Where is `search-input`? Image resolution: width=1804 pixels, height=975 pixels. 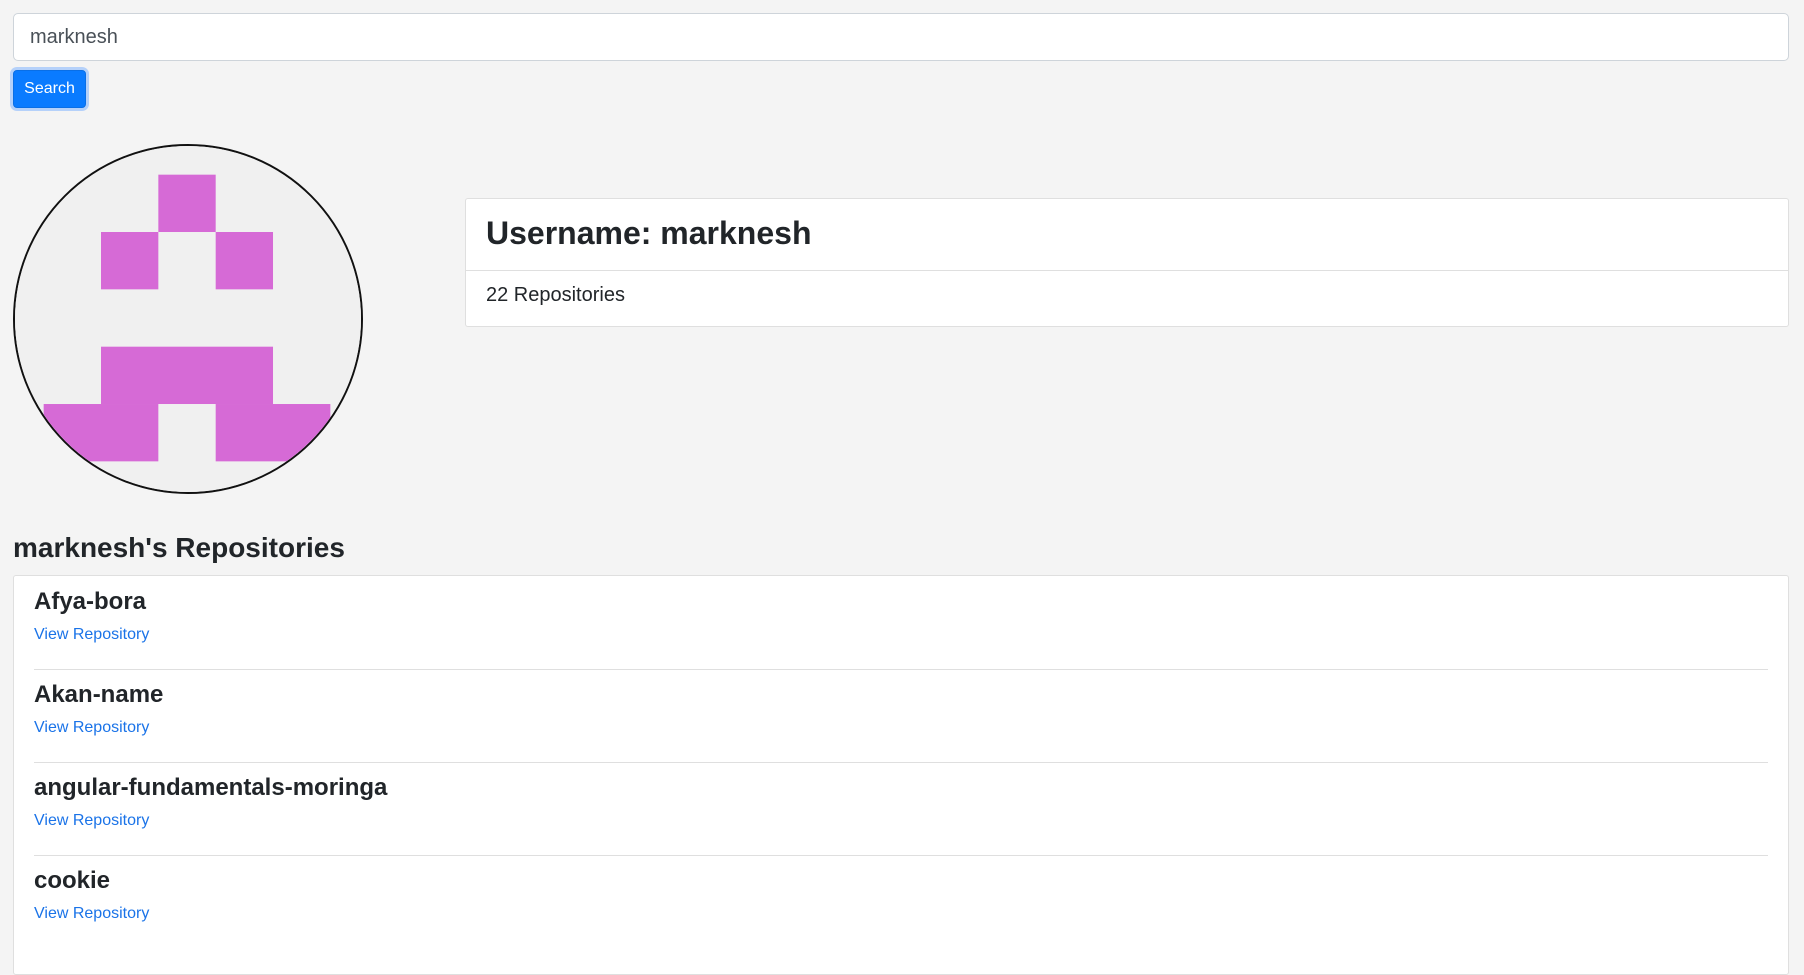
search-input is located at coordinates (901, 37).